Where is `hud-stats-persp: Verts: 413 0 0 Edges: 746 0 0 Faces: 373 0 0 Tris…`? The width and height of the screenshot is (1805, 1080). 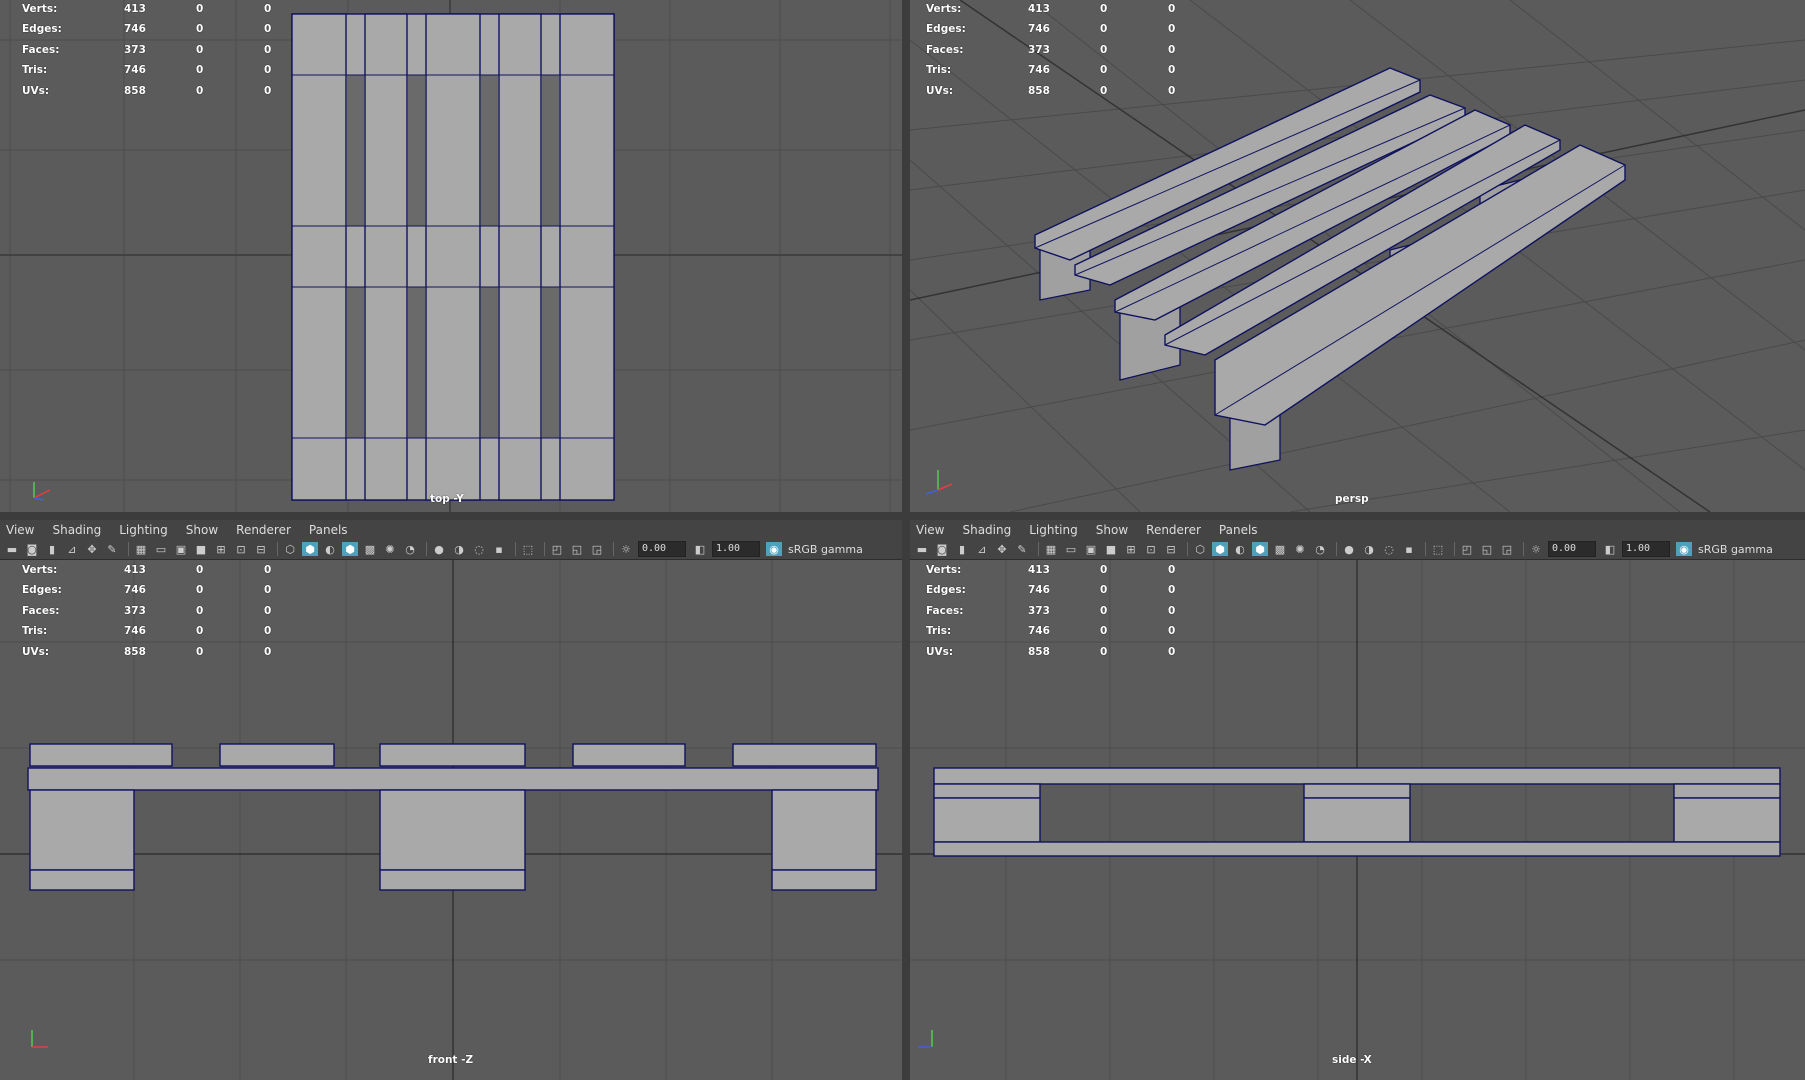
hud-stats-persp: Verts: 413 0 0 Edges: 746 0 0 Faces: 373 0 0 Tris… is located at coordinates (1051, 50).